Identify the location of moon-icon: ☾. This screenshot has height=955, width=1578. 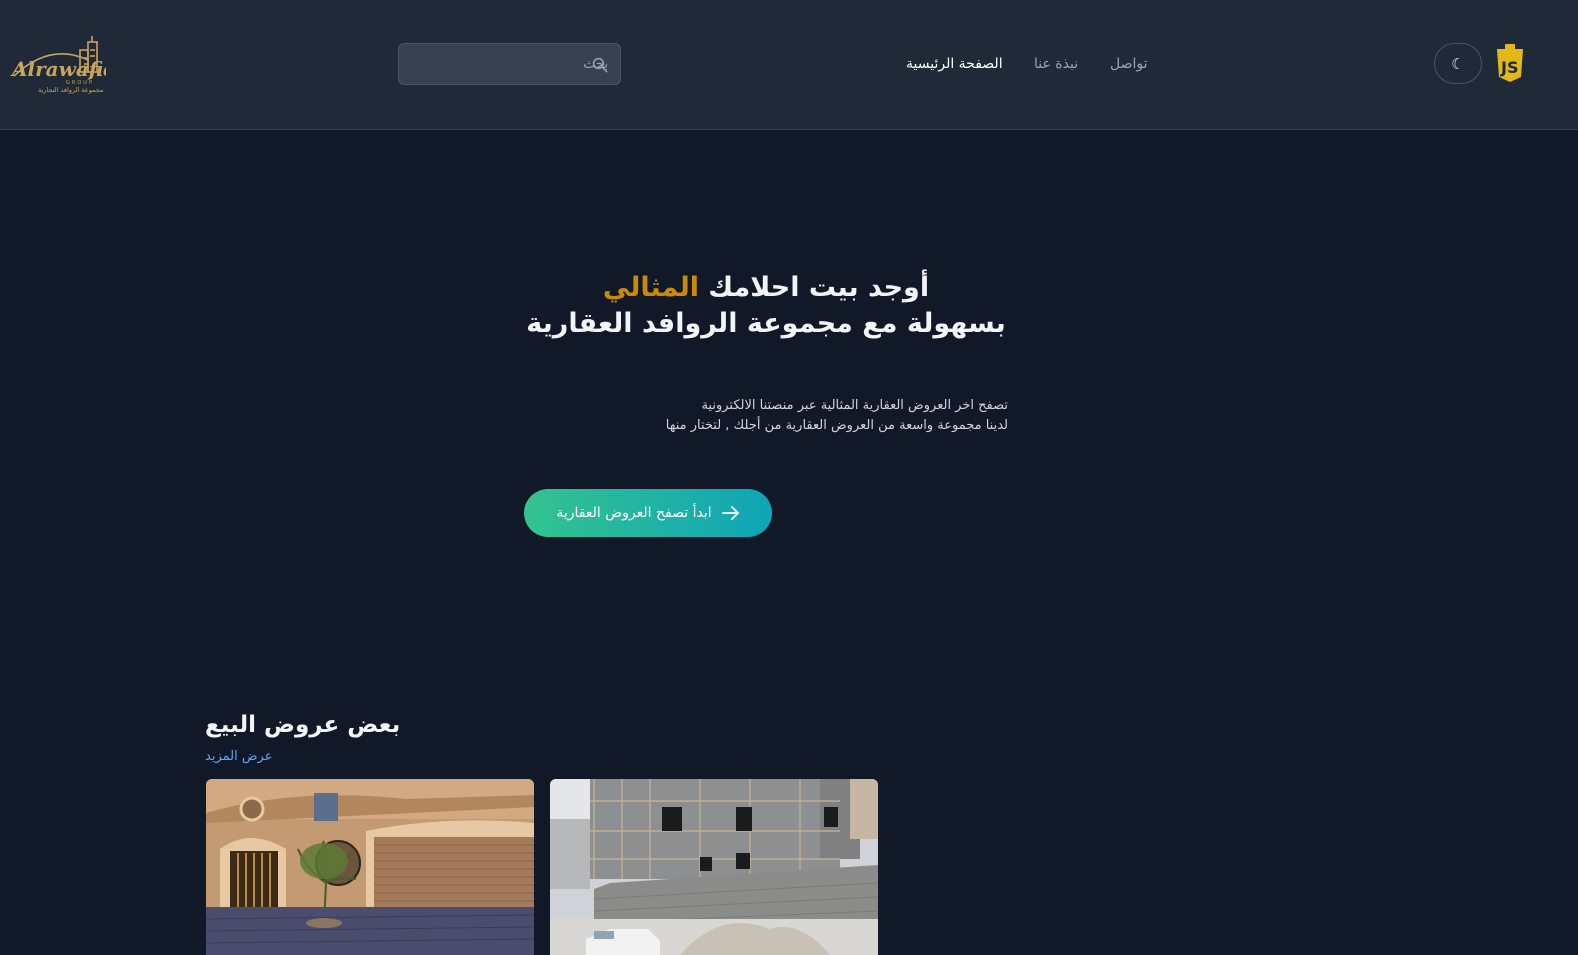
(1458, 64).